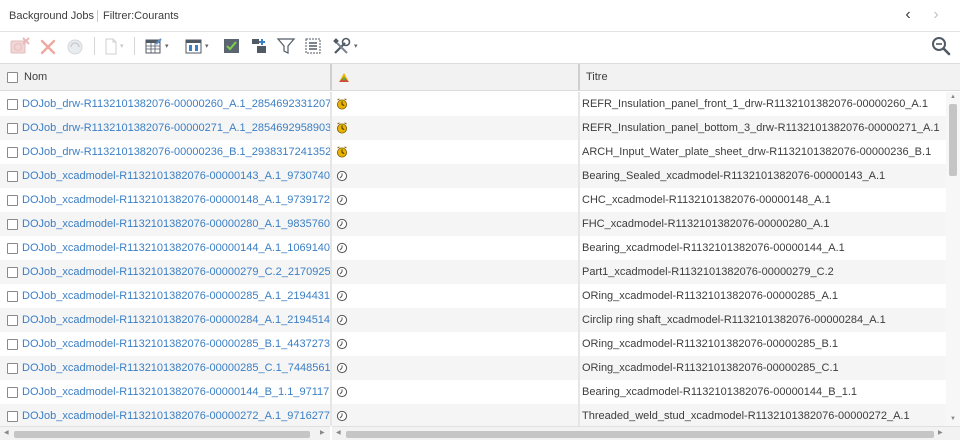 The height and width of the screenshot is (441, 960). Describe the element at coordinates (113, 46) in the screenshot. I see `new-document-icon: ▾` at that location.